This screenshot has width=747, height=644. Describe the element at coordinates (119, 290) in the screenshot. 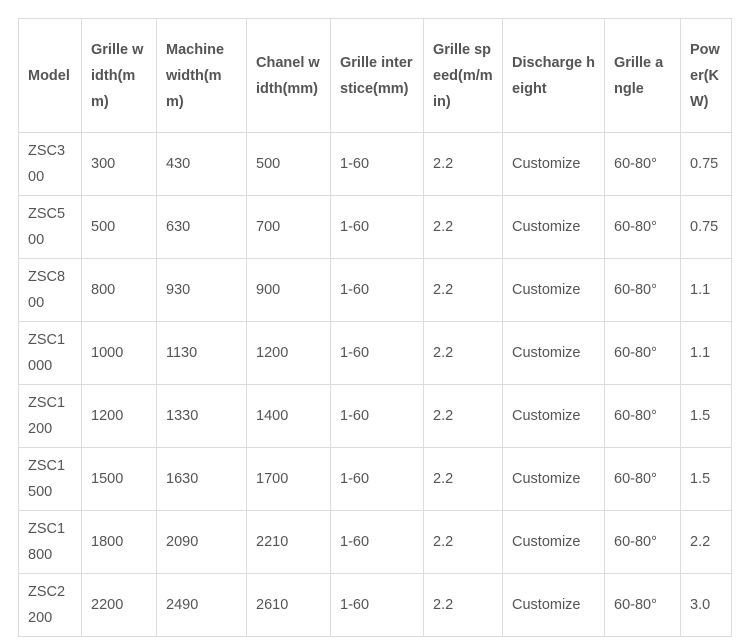

I see `cell-grille-width: 800` at that location.